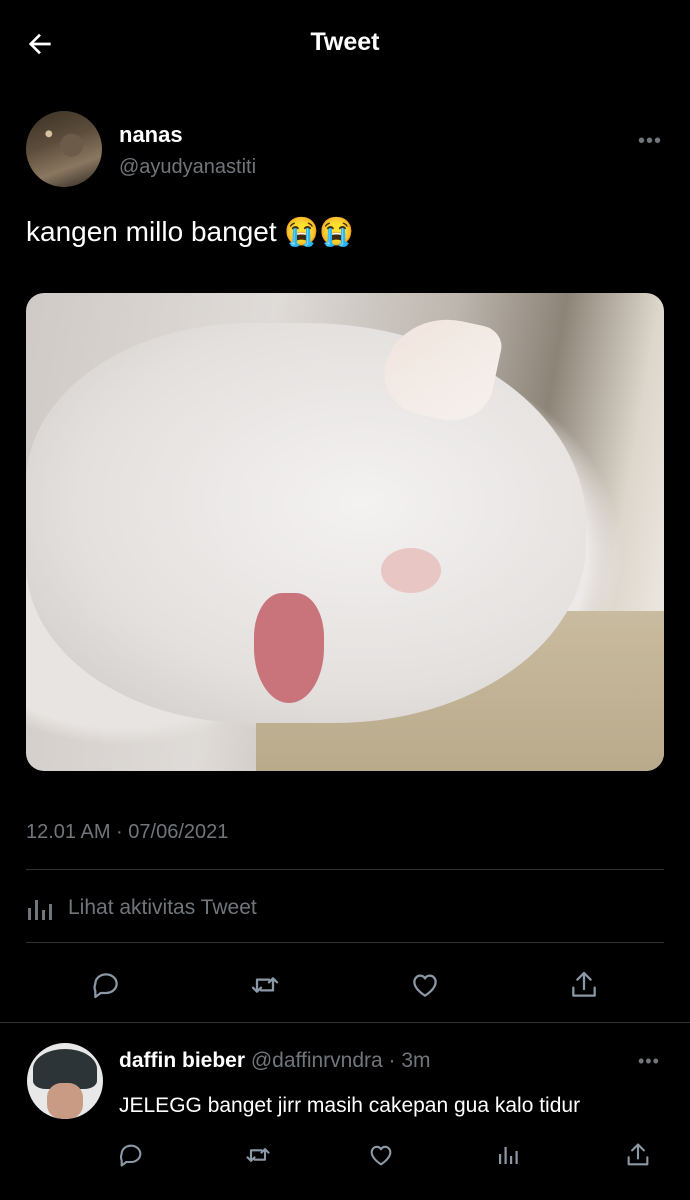 The height and width of the screenshot is (1200, 690). I want to click on reply-actions, so click(345, 1155).